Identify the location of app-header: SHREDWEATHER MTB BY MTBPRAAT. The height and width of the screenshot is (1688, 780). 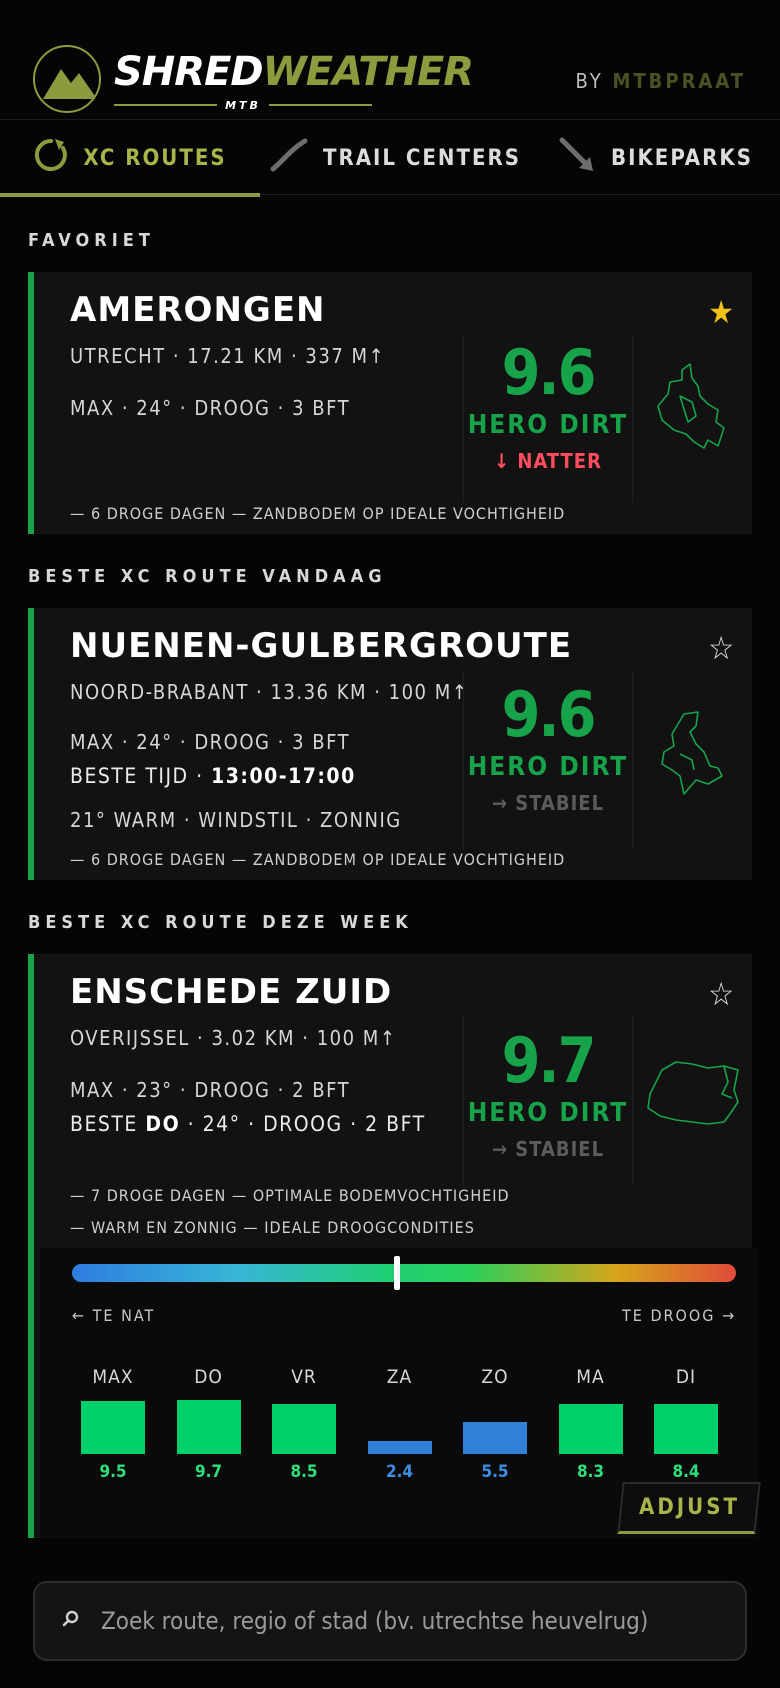
(390, 60).